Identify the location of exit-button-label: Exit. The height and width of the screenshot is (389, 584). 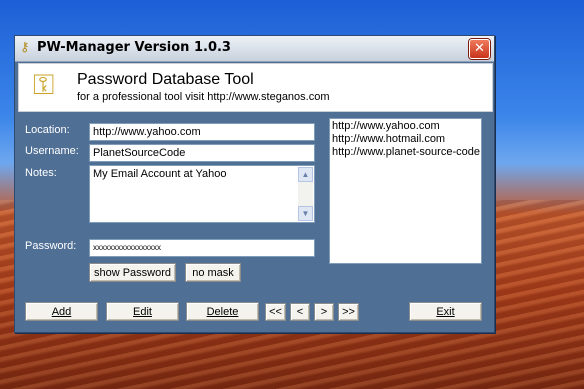
(445, 312).